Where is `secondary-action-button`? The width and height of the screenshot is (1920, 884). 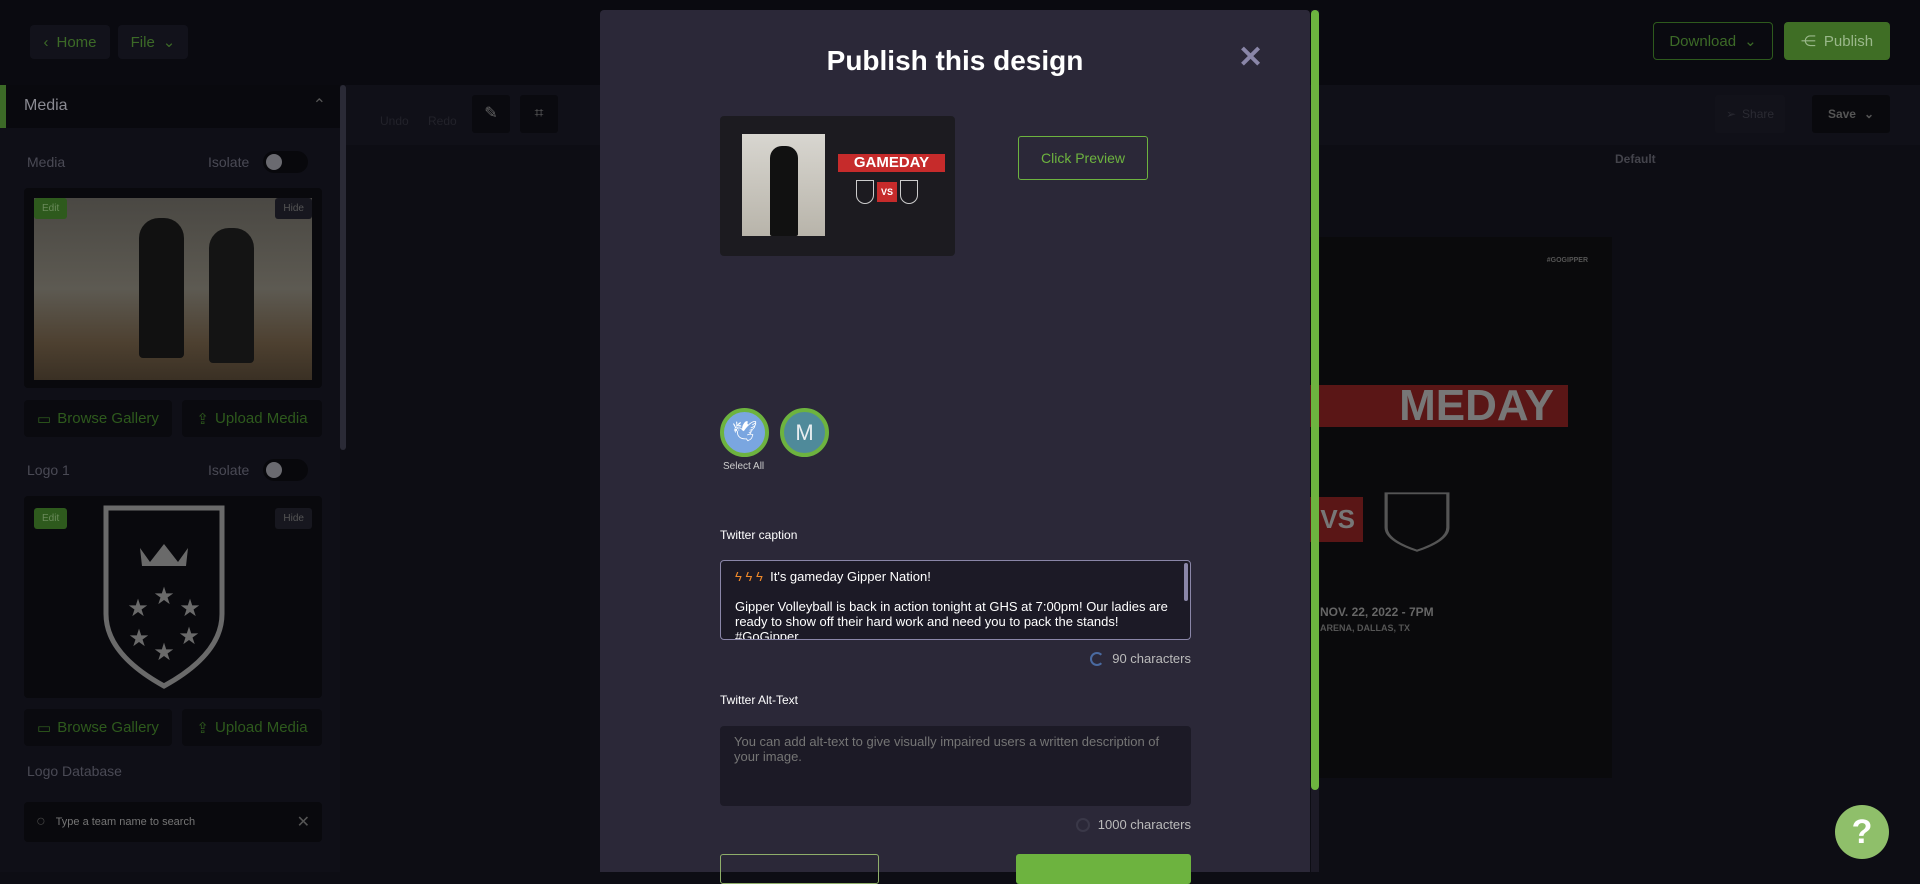
secondary-action-button is located at coordinates (799, 869).